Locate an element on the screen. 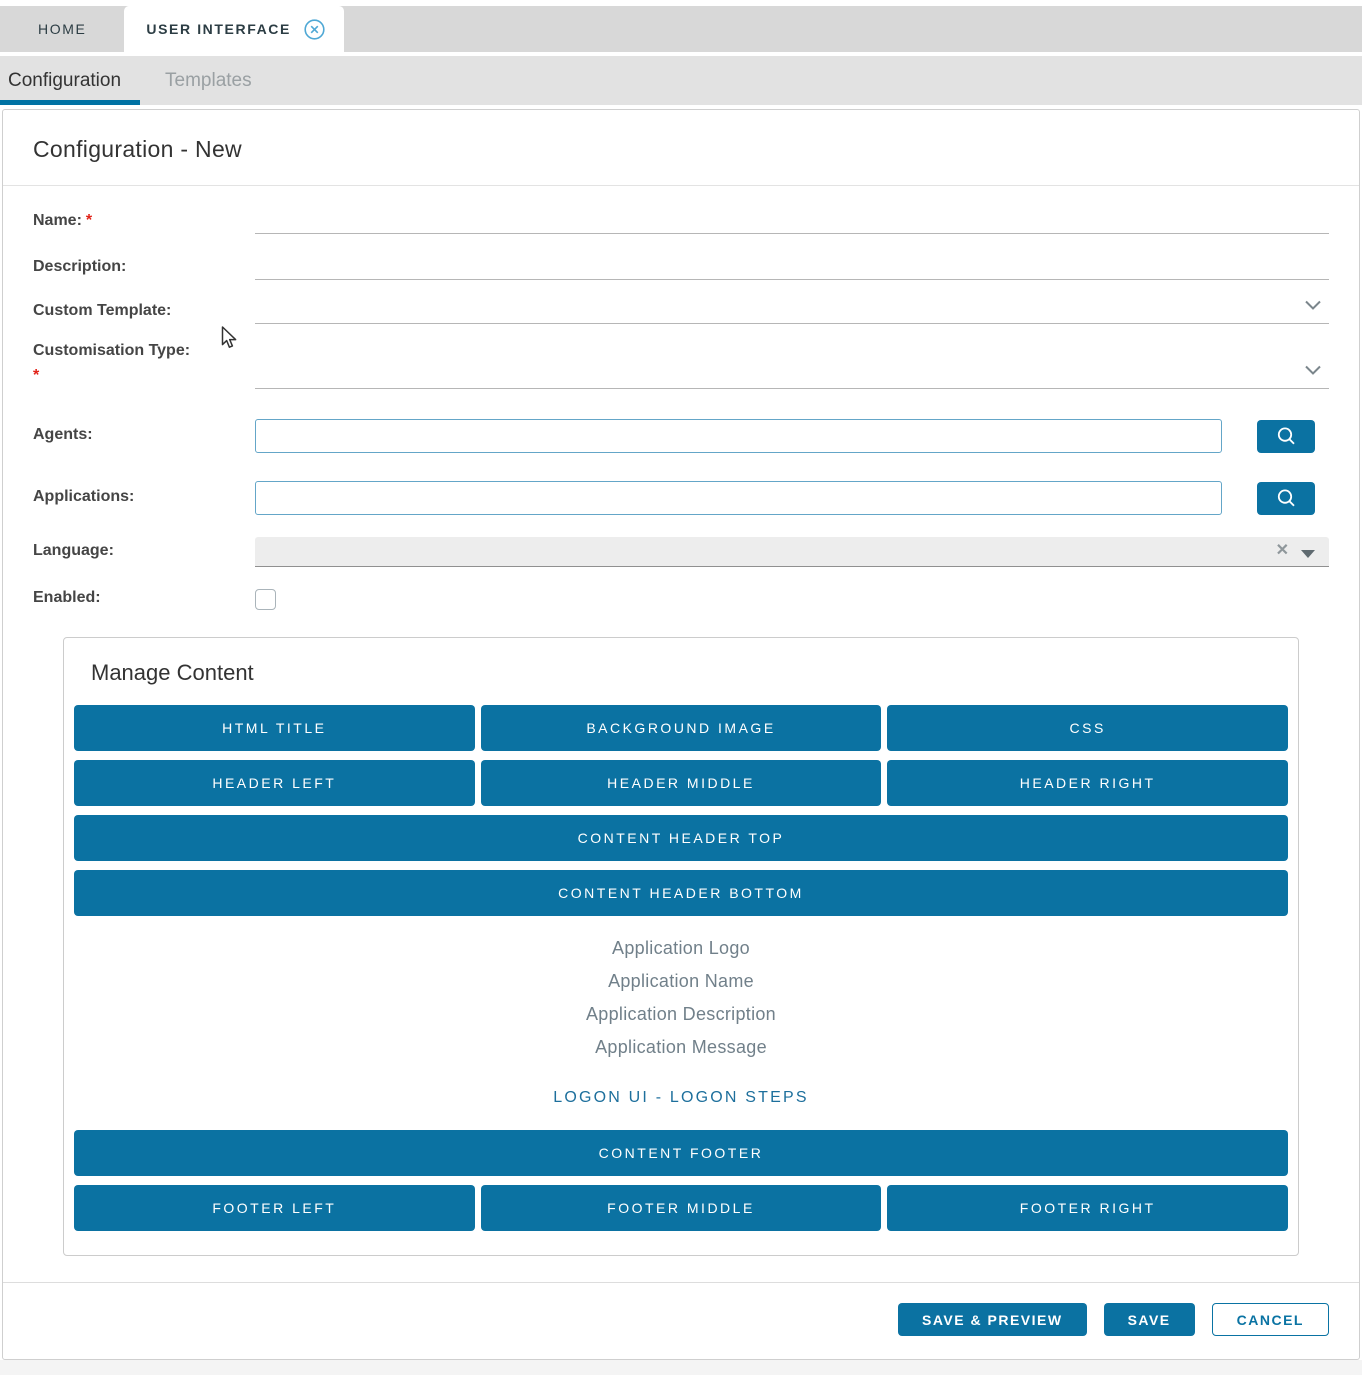  agents-search-button is located at coordinates (1286, 436).